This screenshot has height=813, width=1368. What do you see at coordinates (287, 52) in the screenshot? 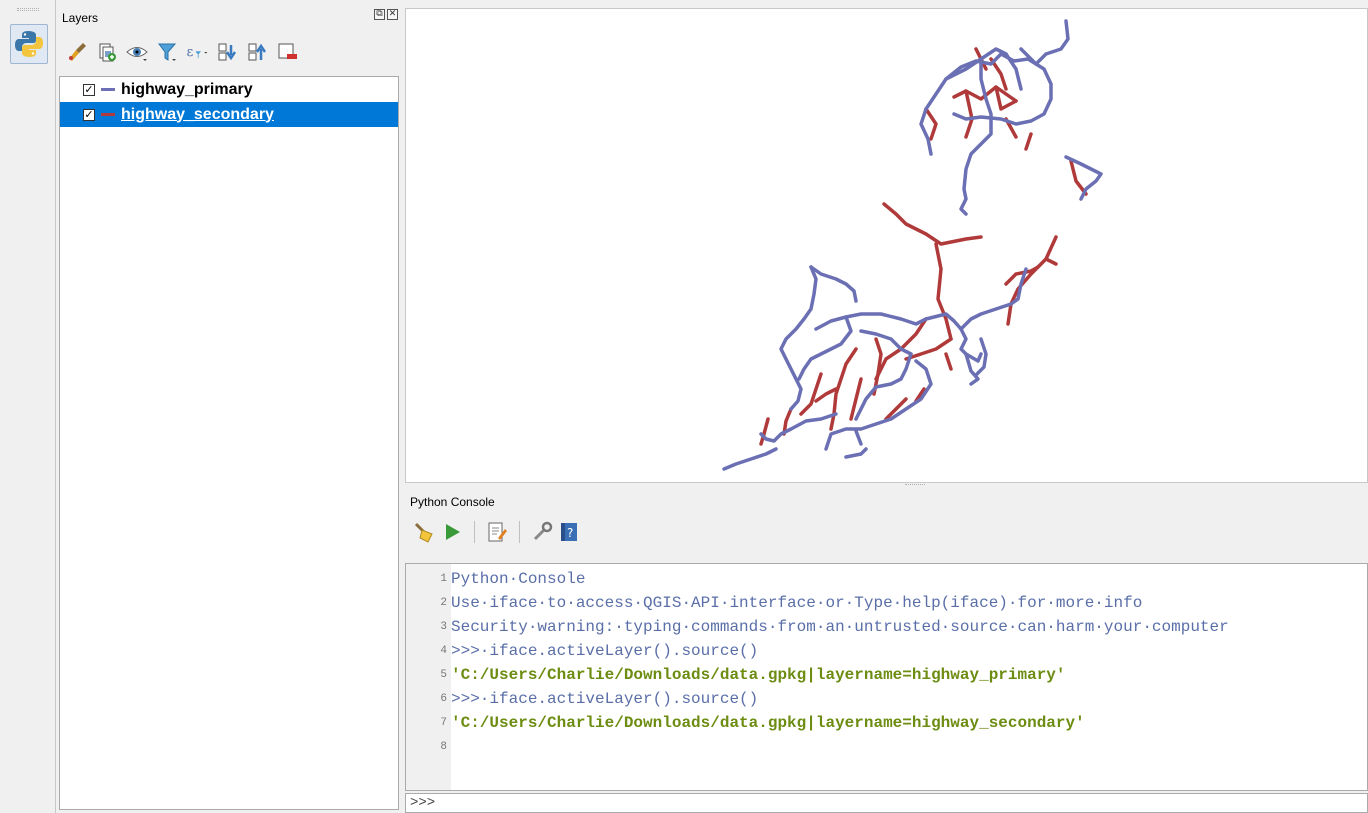
I see `remove-layer-icon` at bounding box center [287, 52].